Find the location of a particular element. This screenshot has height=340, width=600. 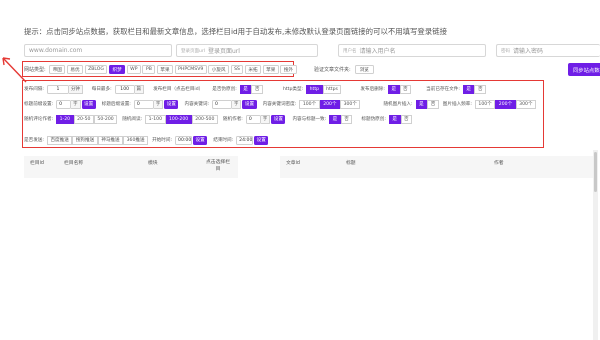

publish-column-label: 发布栏目（点击栏目id） is located at coordinates (178, 89).